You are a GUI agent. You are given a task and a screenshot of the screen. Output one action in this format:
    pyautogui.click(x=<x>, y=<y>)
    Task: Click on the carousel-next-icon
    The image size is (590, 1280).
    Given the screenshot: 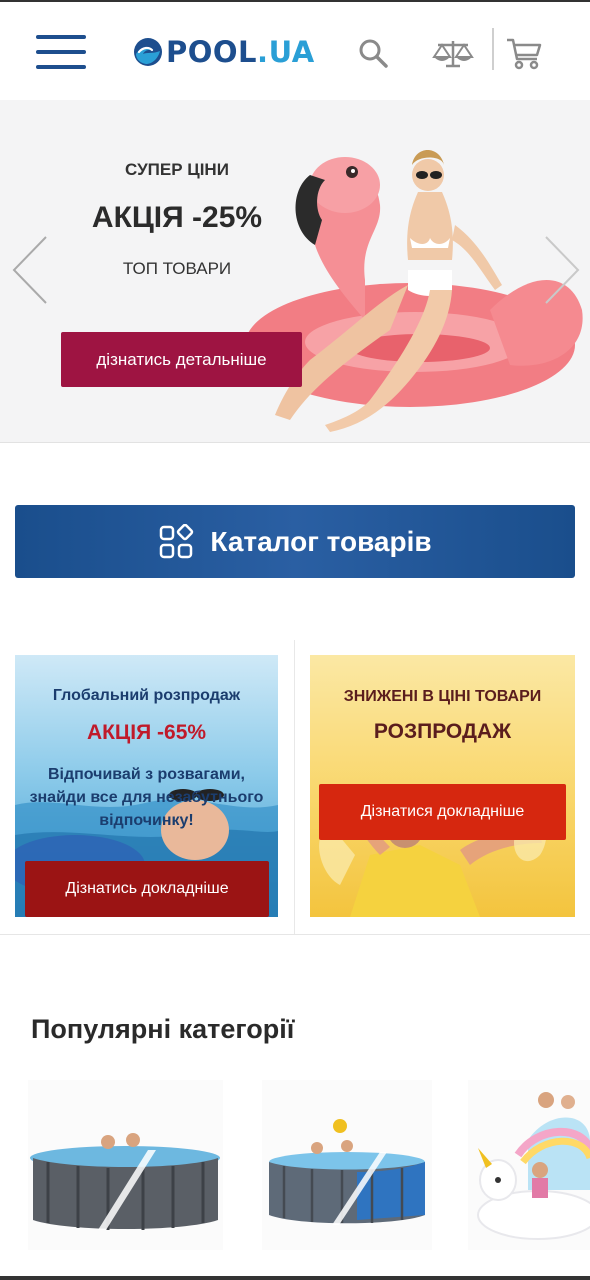 What is the action you would take?
    pyautogui.click(x=562, y=270)
    